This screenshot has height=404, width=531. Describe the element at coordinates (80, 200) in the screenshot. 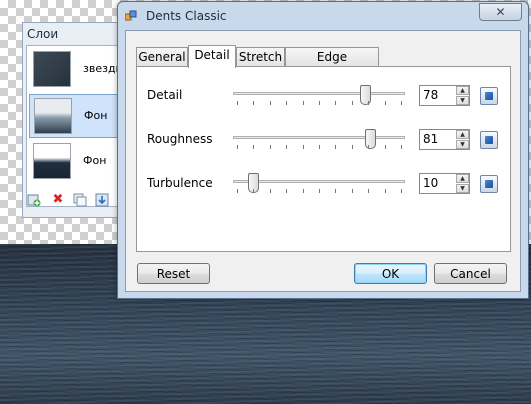

I see `duplicate-layer-icon` at that location.